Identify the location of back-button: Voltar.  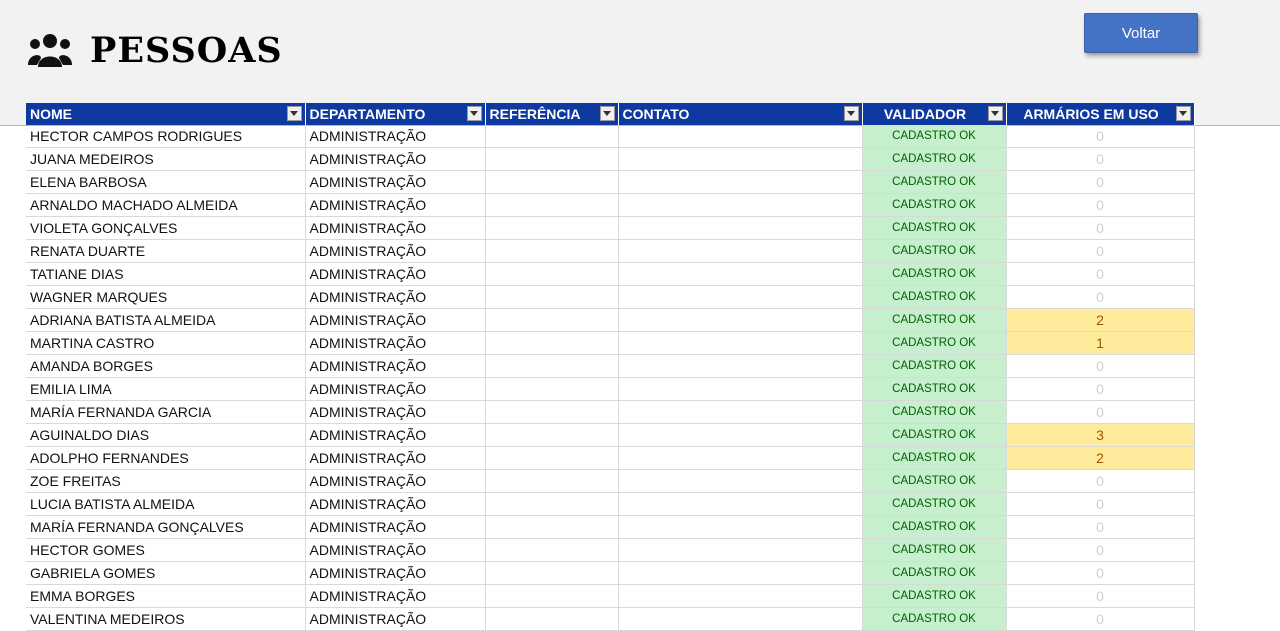
(1141, 33).